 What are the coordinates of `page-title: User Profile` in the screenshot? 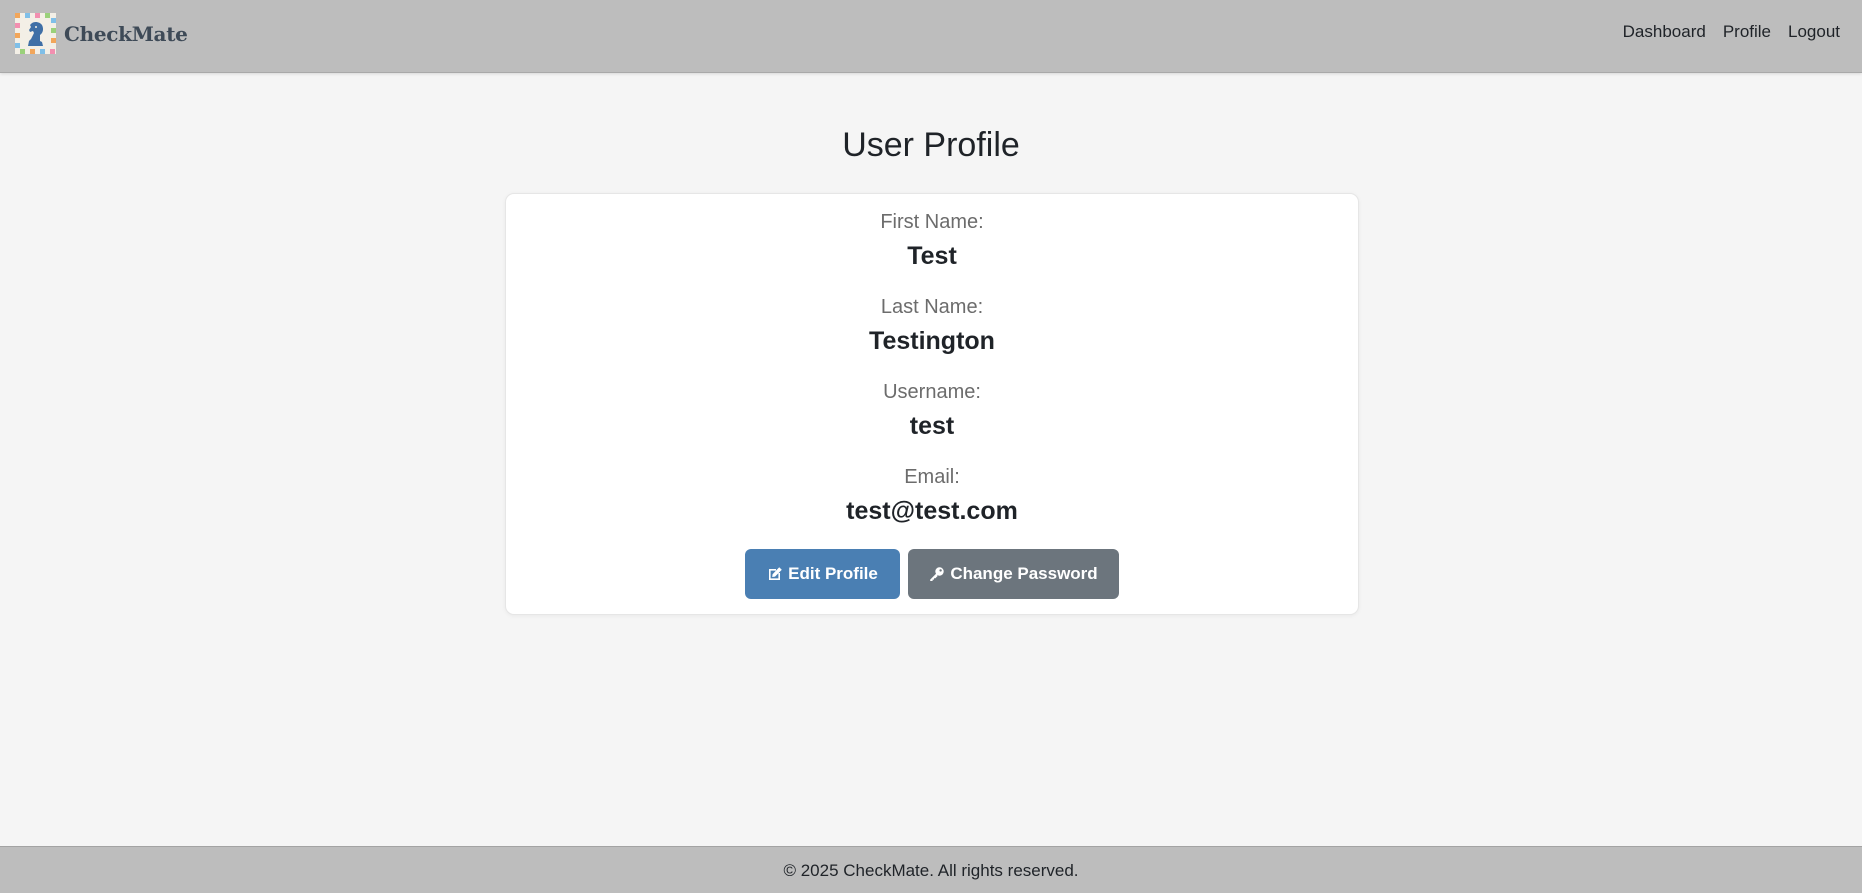 It's located at (931, 145).